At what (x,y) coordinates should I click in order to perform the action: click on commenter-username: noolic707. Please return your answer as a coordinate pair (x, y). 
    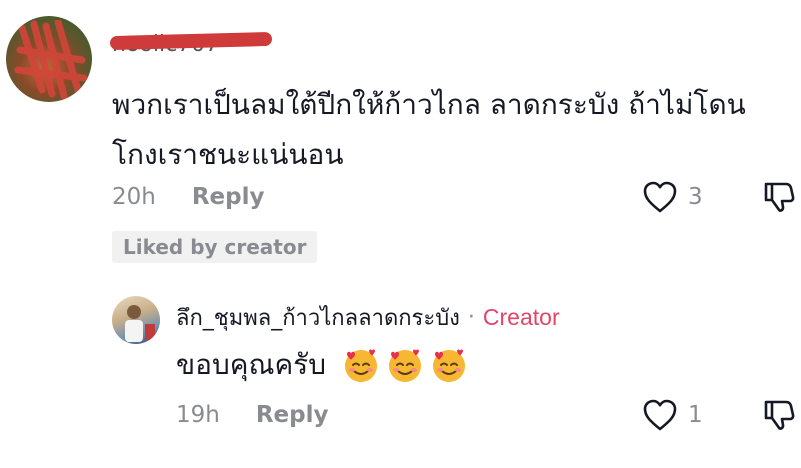
    Looking at the image, I should click on (191, 44).